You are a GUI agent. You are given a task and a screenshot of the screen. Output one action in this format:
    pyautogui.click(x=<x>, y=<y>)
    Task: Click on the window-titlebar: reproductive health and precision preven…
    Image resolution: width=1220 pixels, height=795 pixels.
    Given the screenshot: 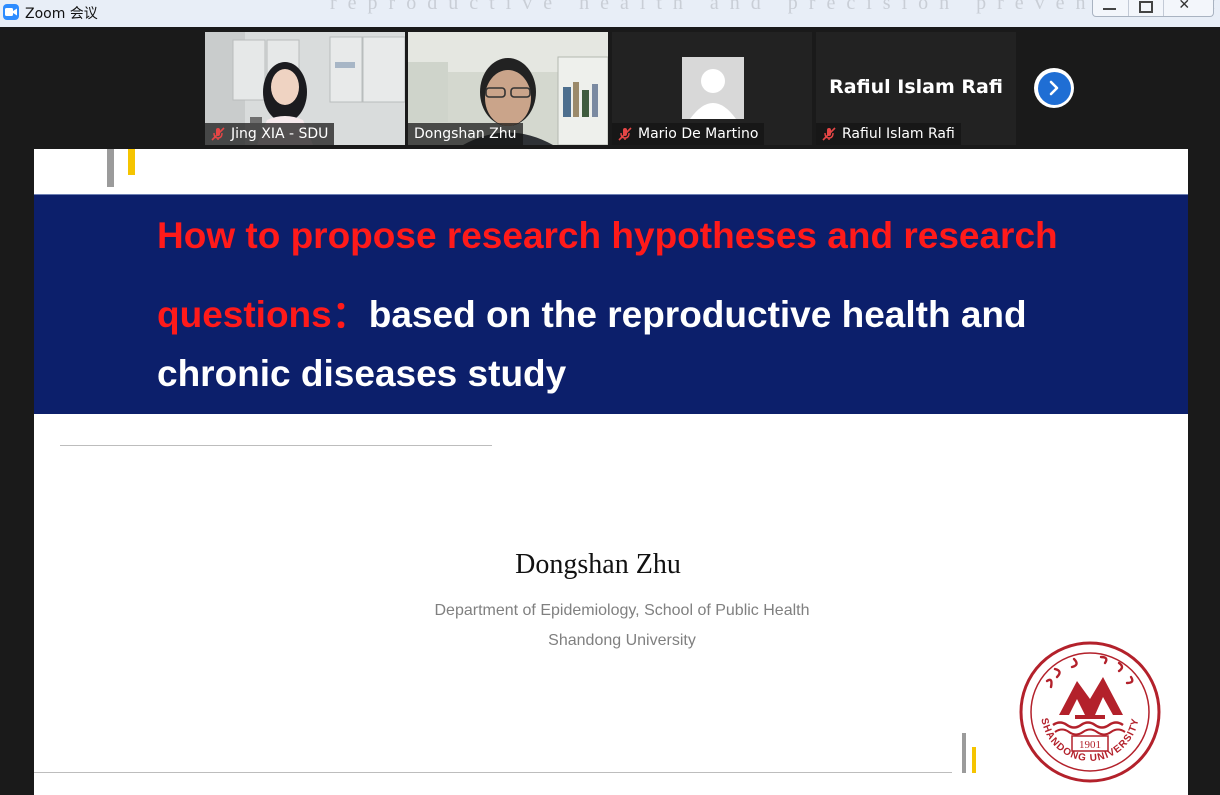 What is the action you would take?
    pyautogui.click(x=610, y=13)
    